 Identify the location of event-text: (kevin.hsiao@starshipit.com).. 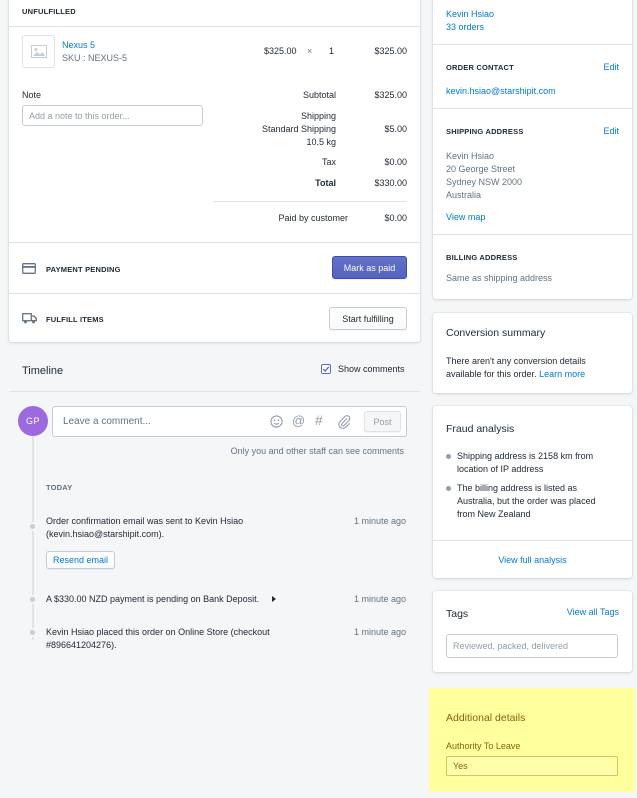
(105, 534).